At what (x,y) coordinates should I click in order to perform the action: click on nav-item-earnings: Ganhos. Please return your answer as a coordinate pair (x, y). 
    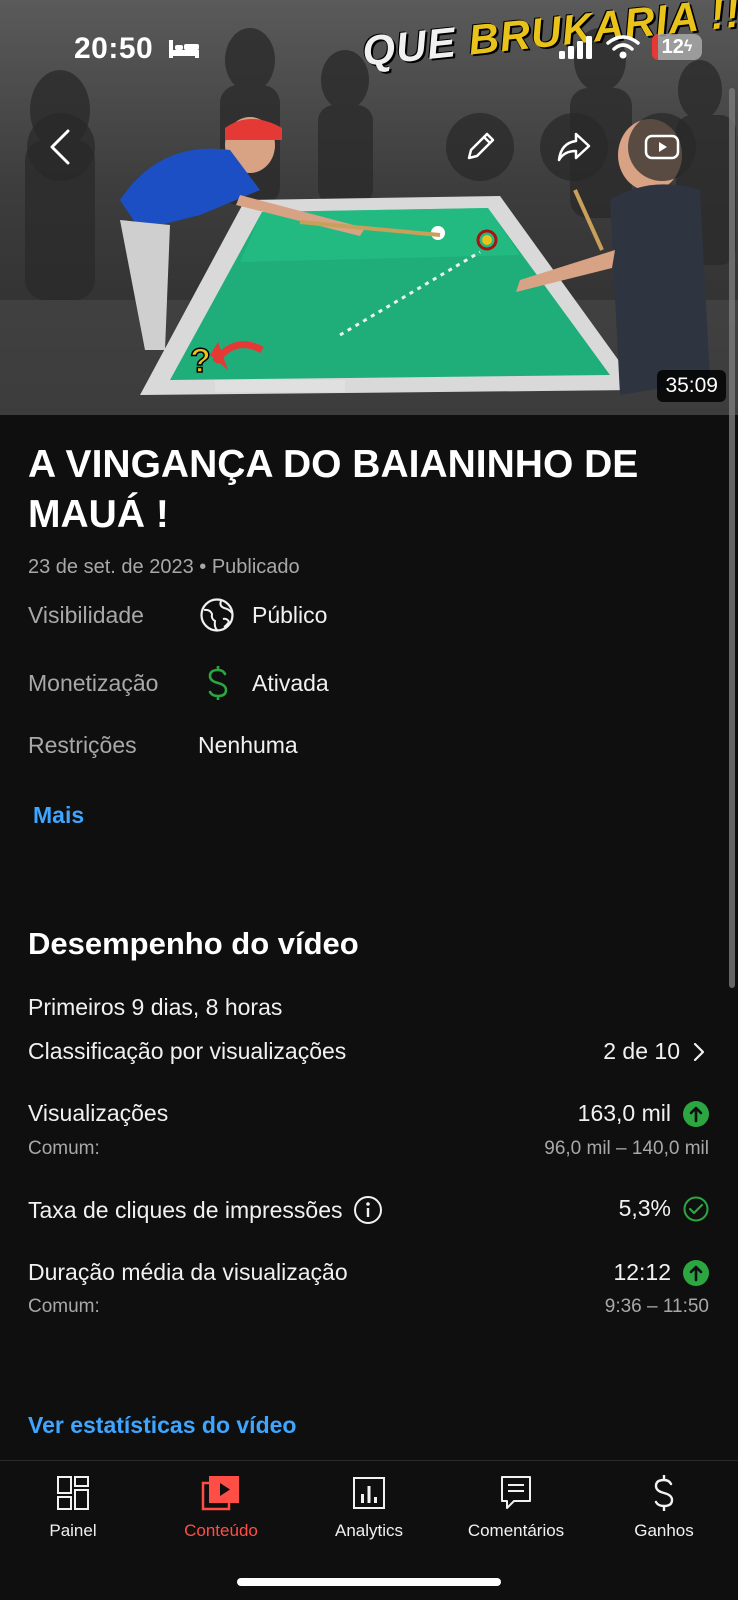
    Looking at the image, I should click on (664, 1507).